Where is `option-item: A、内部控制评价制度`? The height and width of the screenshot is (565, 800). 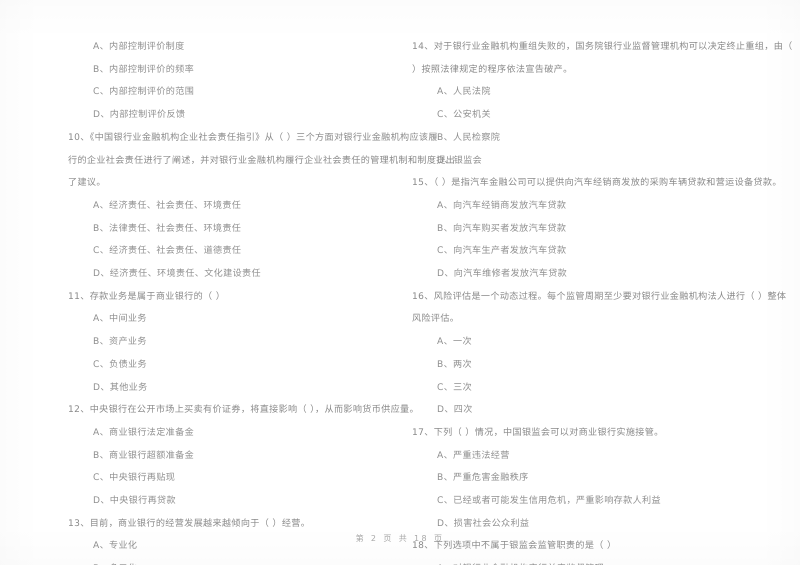 option-item: A、内部控制评价制度 is located at coordinates (139, 47).